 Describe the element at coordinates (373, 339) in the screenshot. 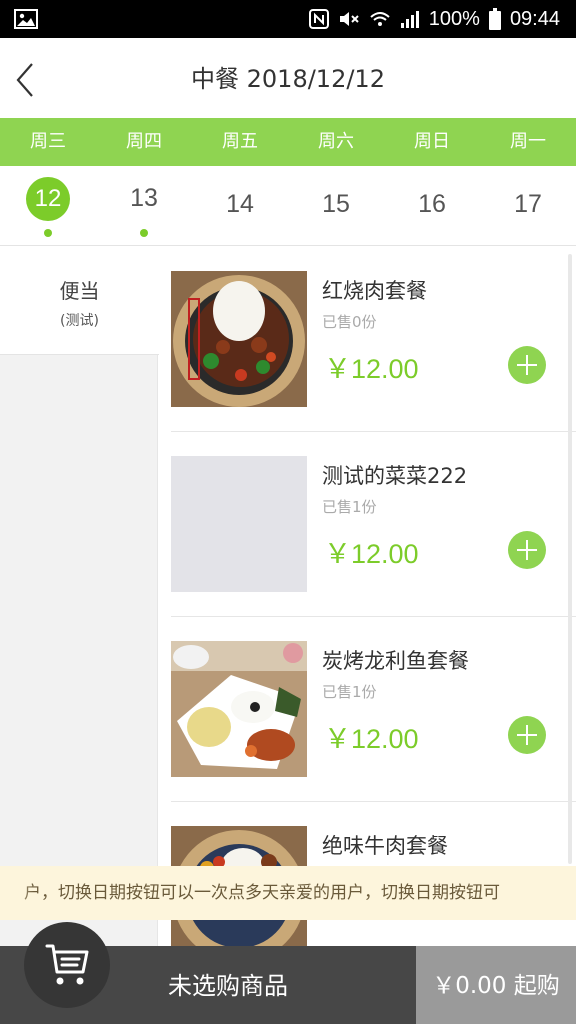

I see `dish-item: 红烧肉套餐 已售0份 ￥12.00` at that location.